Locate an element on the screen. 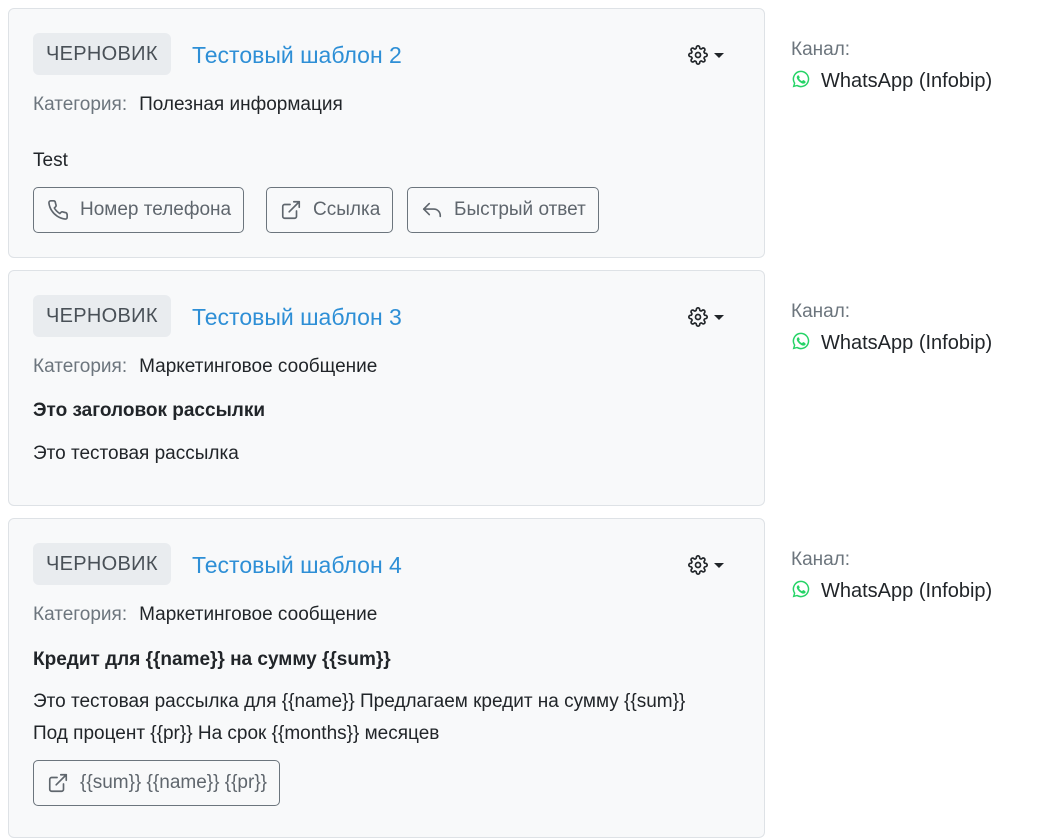 This screenshot has width=1047, height=838. template-title-link: Тестовый шаблон 3 is located at coordinates (297, 317).